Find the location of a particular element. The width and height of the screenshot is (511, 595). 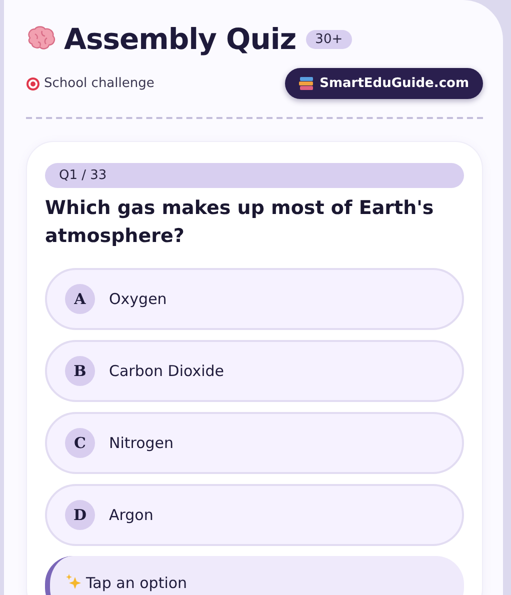

progress-label: Q1 / 33 is located at coordinates (254, 175).